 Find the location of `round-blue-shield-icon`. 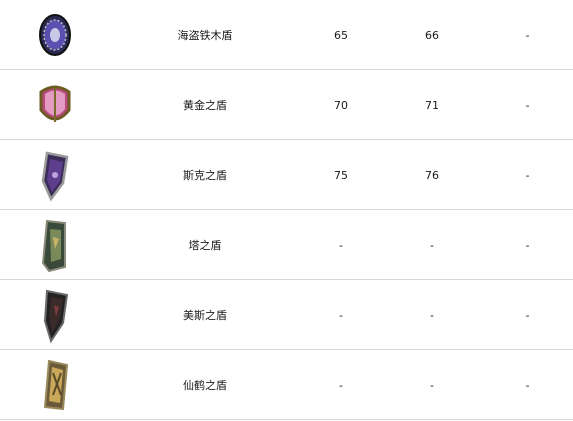

round-blue-shield-icon is located at coordinates (55, 35).